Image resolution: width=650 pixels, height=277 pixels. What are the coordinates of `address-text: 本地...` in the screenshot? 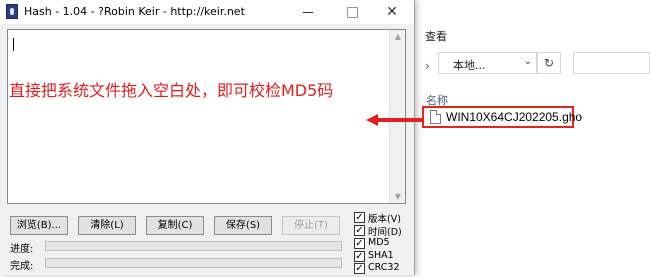 It's located at (469, 65).